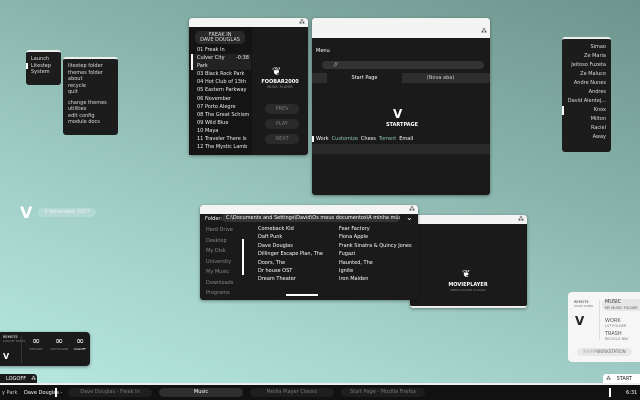 This screenshot has height=400, width=640. Describe the element at coordinates (221, 115) in the screenshot. I see `track: 08 The Great Schism` at that location.